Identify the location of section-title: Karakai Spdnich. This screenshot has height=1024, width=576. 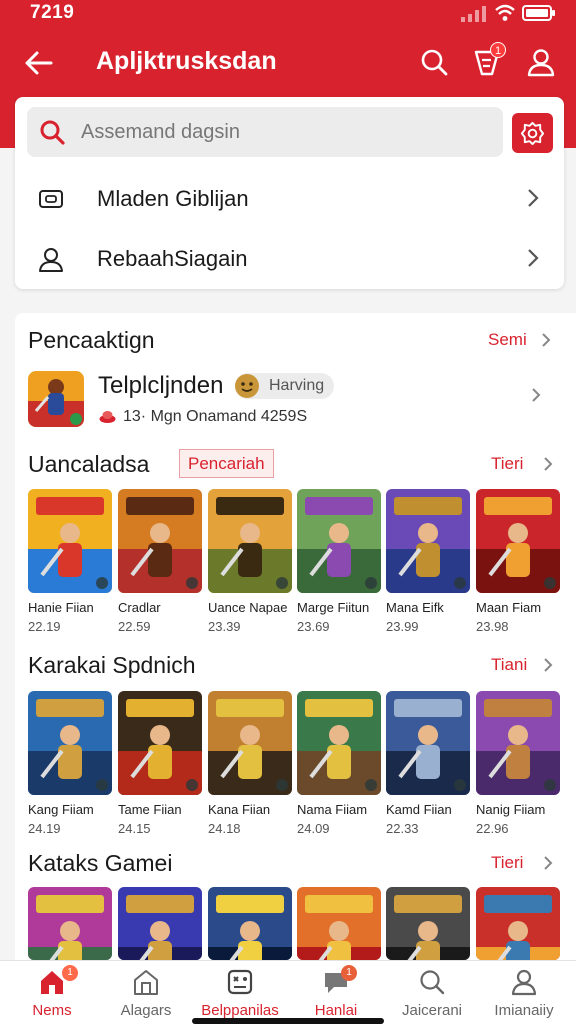
(112, 665).